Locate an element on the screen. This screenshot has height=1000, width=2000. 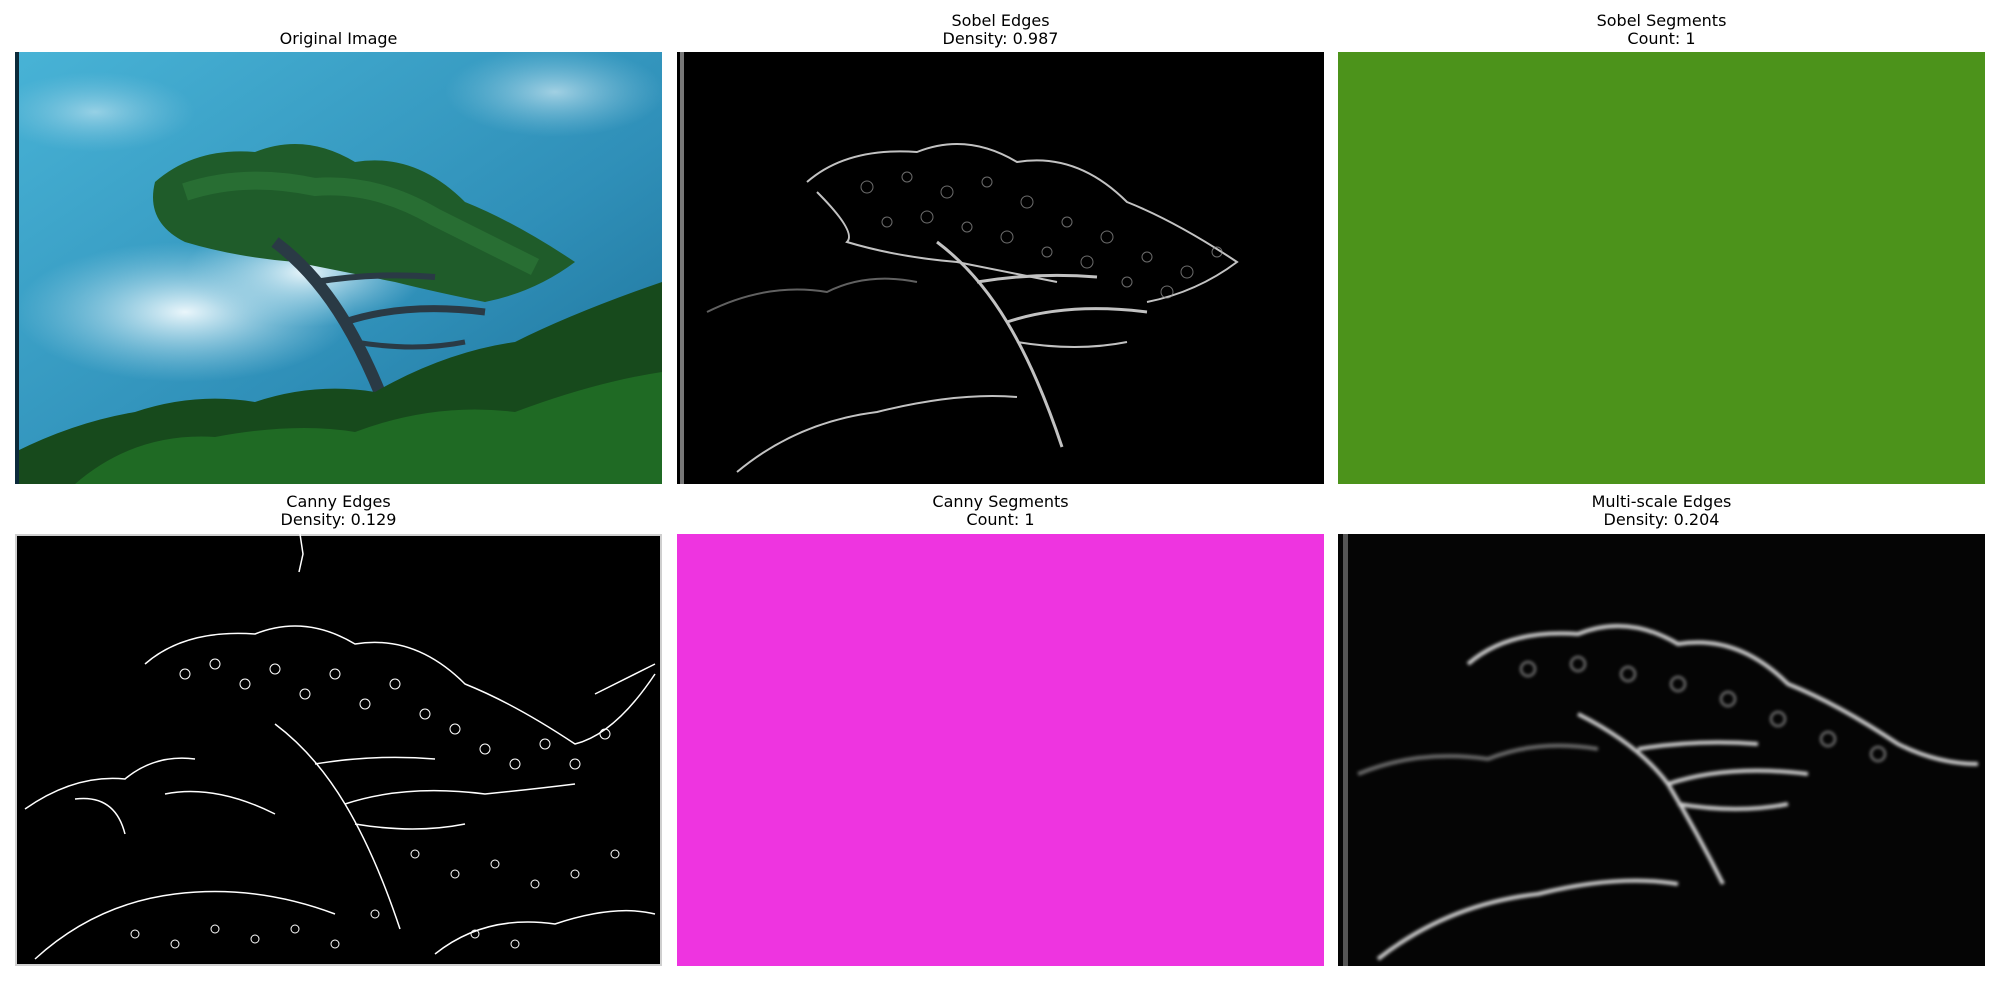
panel-title-sobel-segments: Sobel Segments Count: 1 is located at coordinates (1661, 30).